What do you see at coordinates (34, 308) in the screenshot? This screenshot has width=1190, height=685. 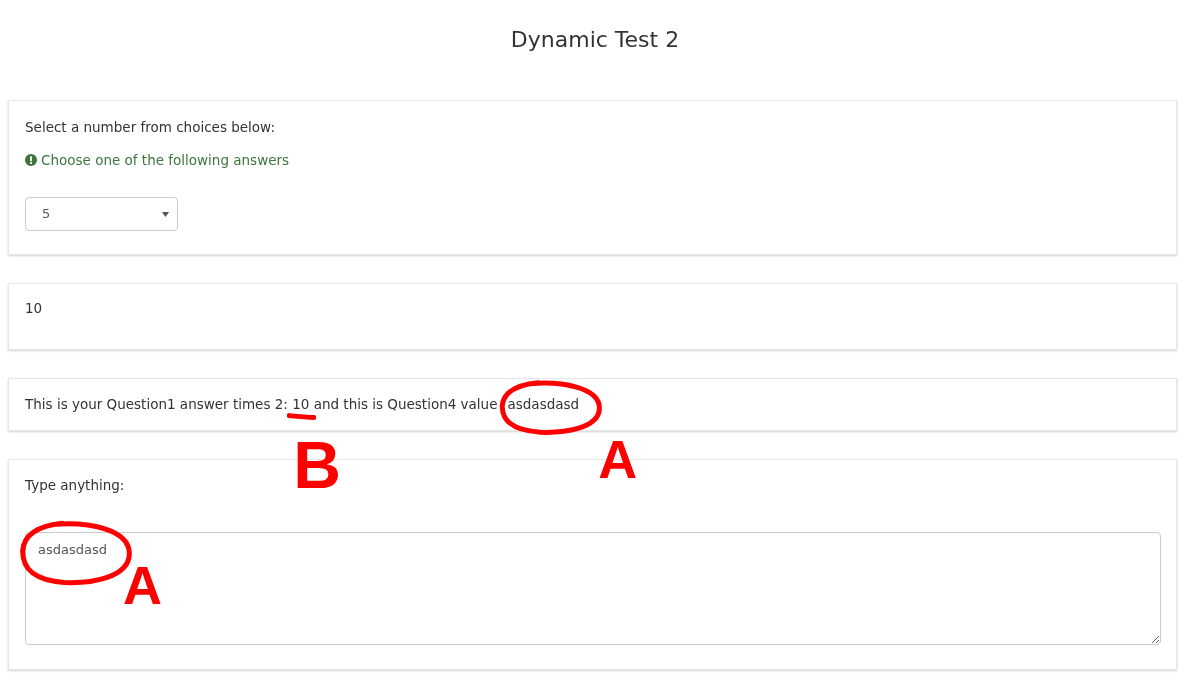 I see `result-value: 10` at bounding box center [34, 308].